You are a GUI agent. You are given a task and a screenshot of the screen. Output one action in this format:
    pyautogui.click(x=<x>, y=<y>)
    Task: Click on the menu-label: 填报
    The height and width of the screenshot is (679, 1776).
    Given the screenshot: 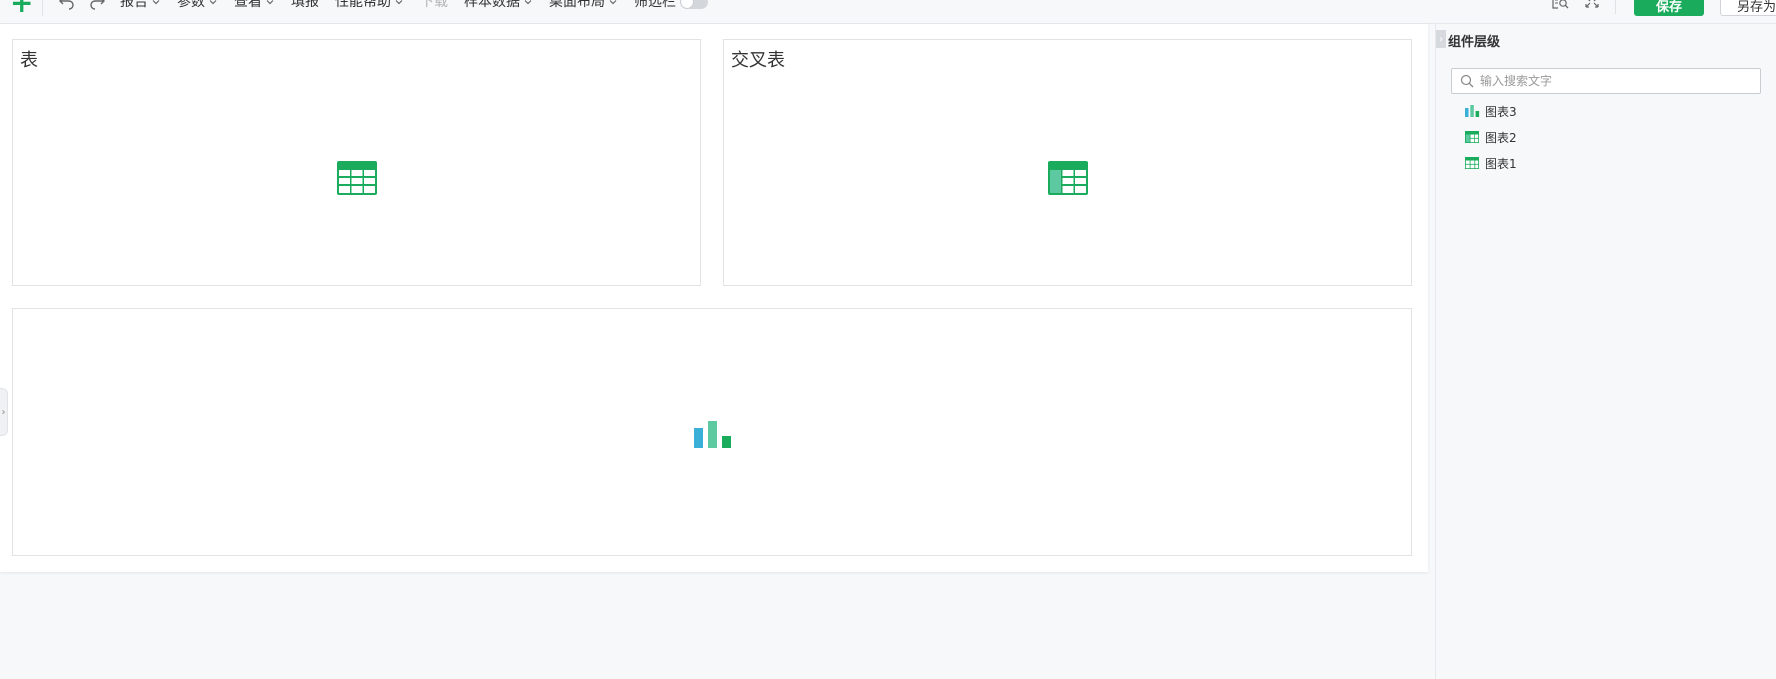 What is the action you would take?
    pyautogui.click(x=305, y=5)
    